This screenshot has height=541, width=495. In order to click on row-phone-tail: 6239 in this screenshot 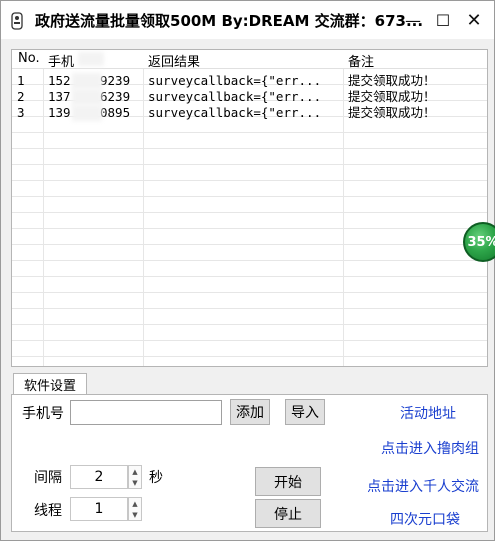, I will do `click(115, 96)`.